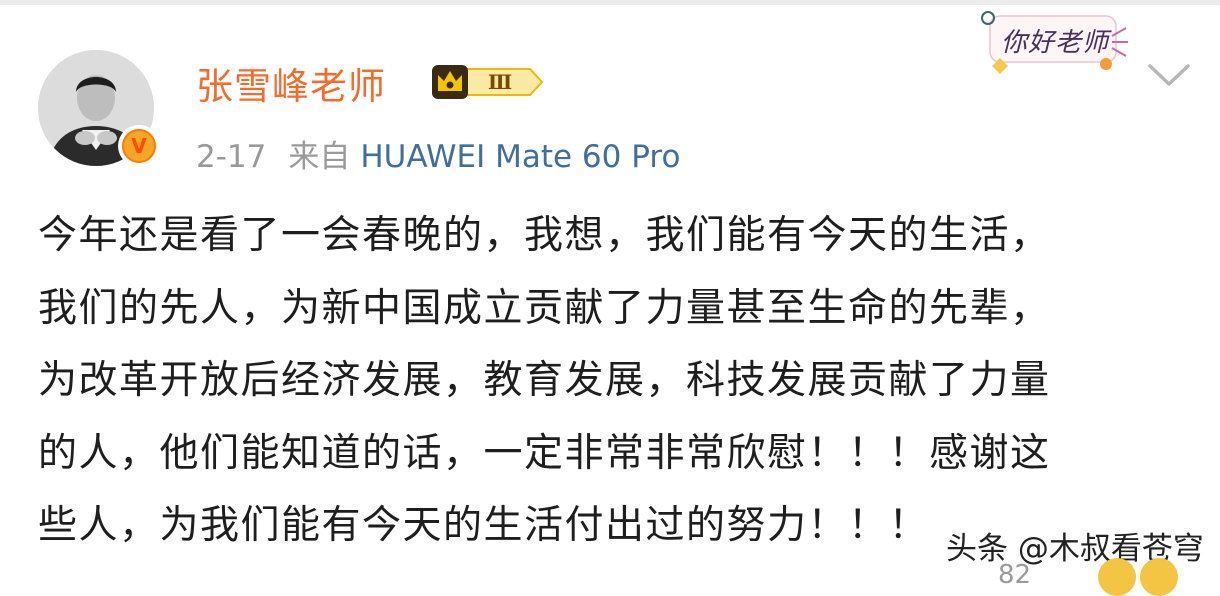 This screenshot has height=596, width=1220. I want to click on level-badge-text: Ⅲ, so click(500, 82).